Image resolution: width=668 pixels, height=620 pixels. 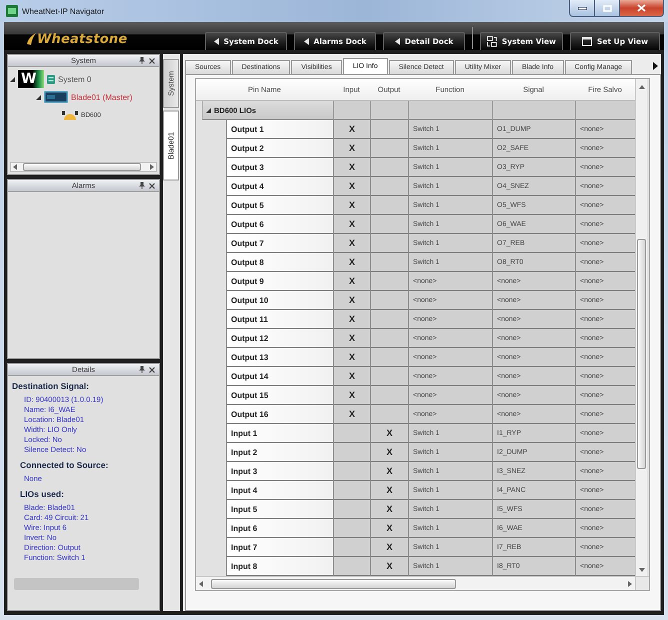 What do you see at coordinates (279, 224) in the screenshot?
I see `table-cell: Output 6` at bounding box center [279, 224].